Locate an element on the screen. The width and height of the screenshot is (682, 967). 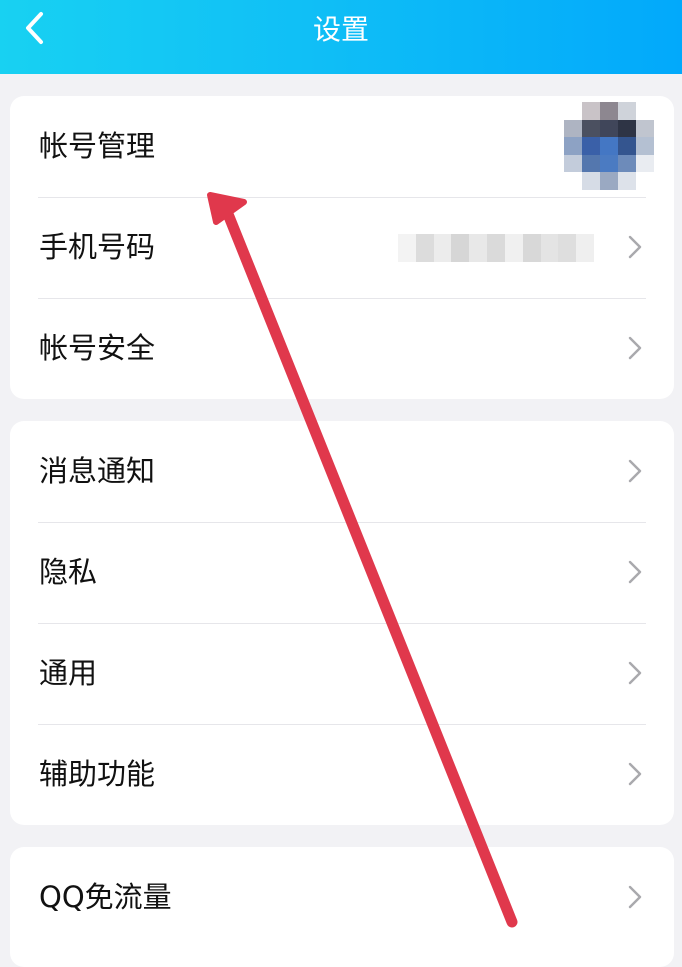
settings-item-privacy: 隐私 is located at coordinates (342, 572).